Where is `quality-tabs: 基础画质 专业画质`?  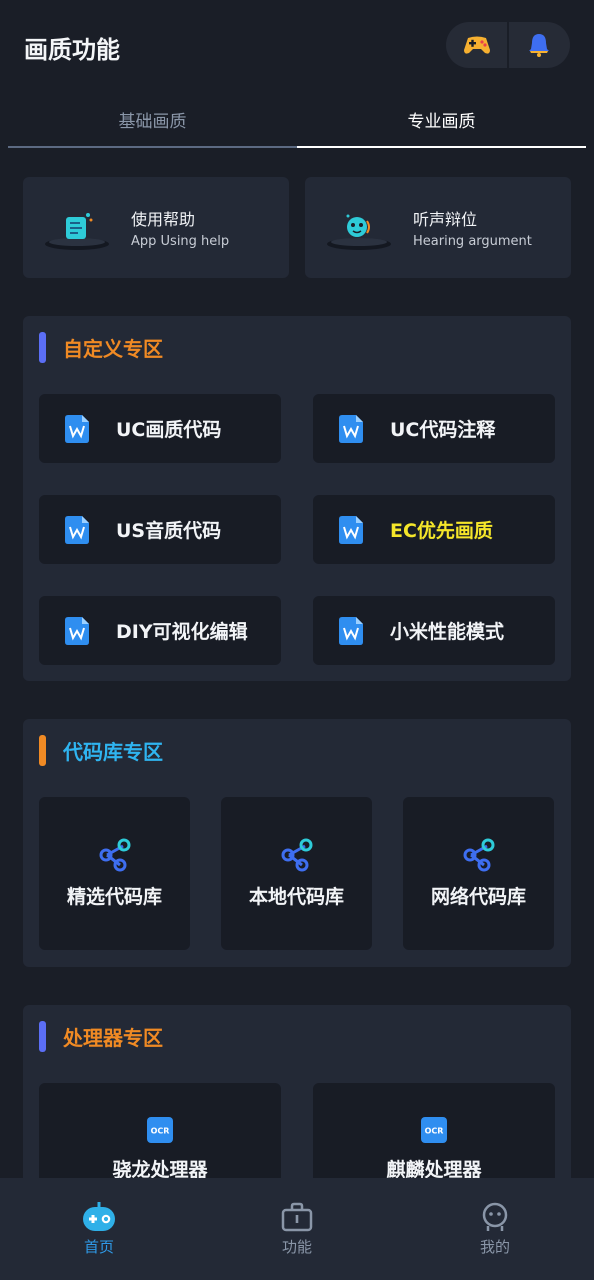 quality-tabs: 基础画质 专业画质 is located at coordinates (297, 120).